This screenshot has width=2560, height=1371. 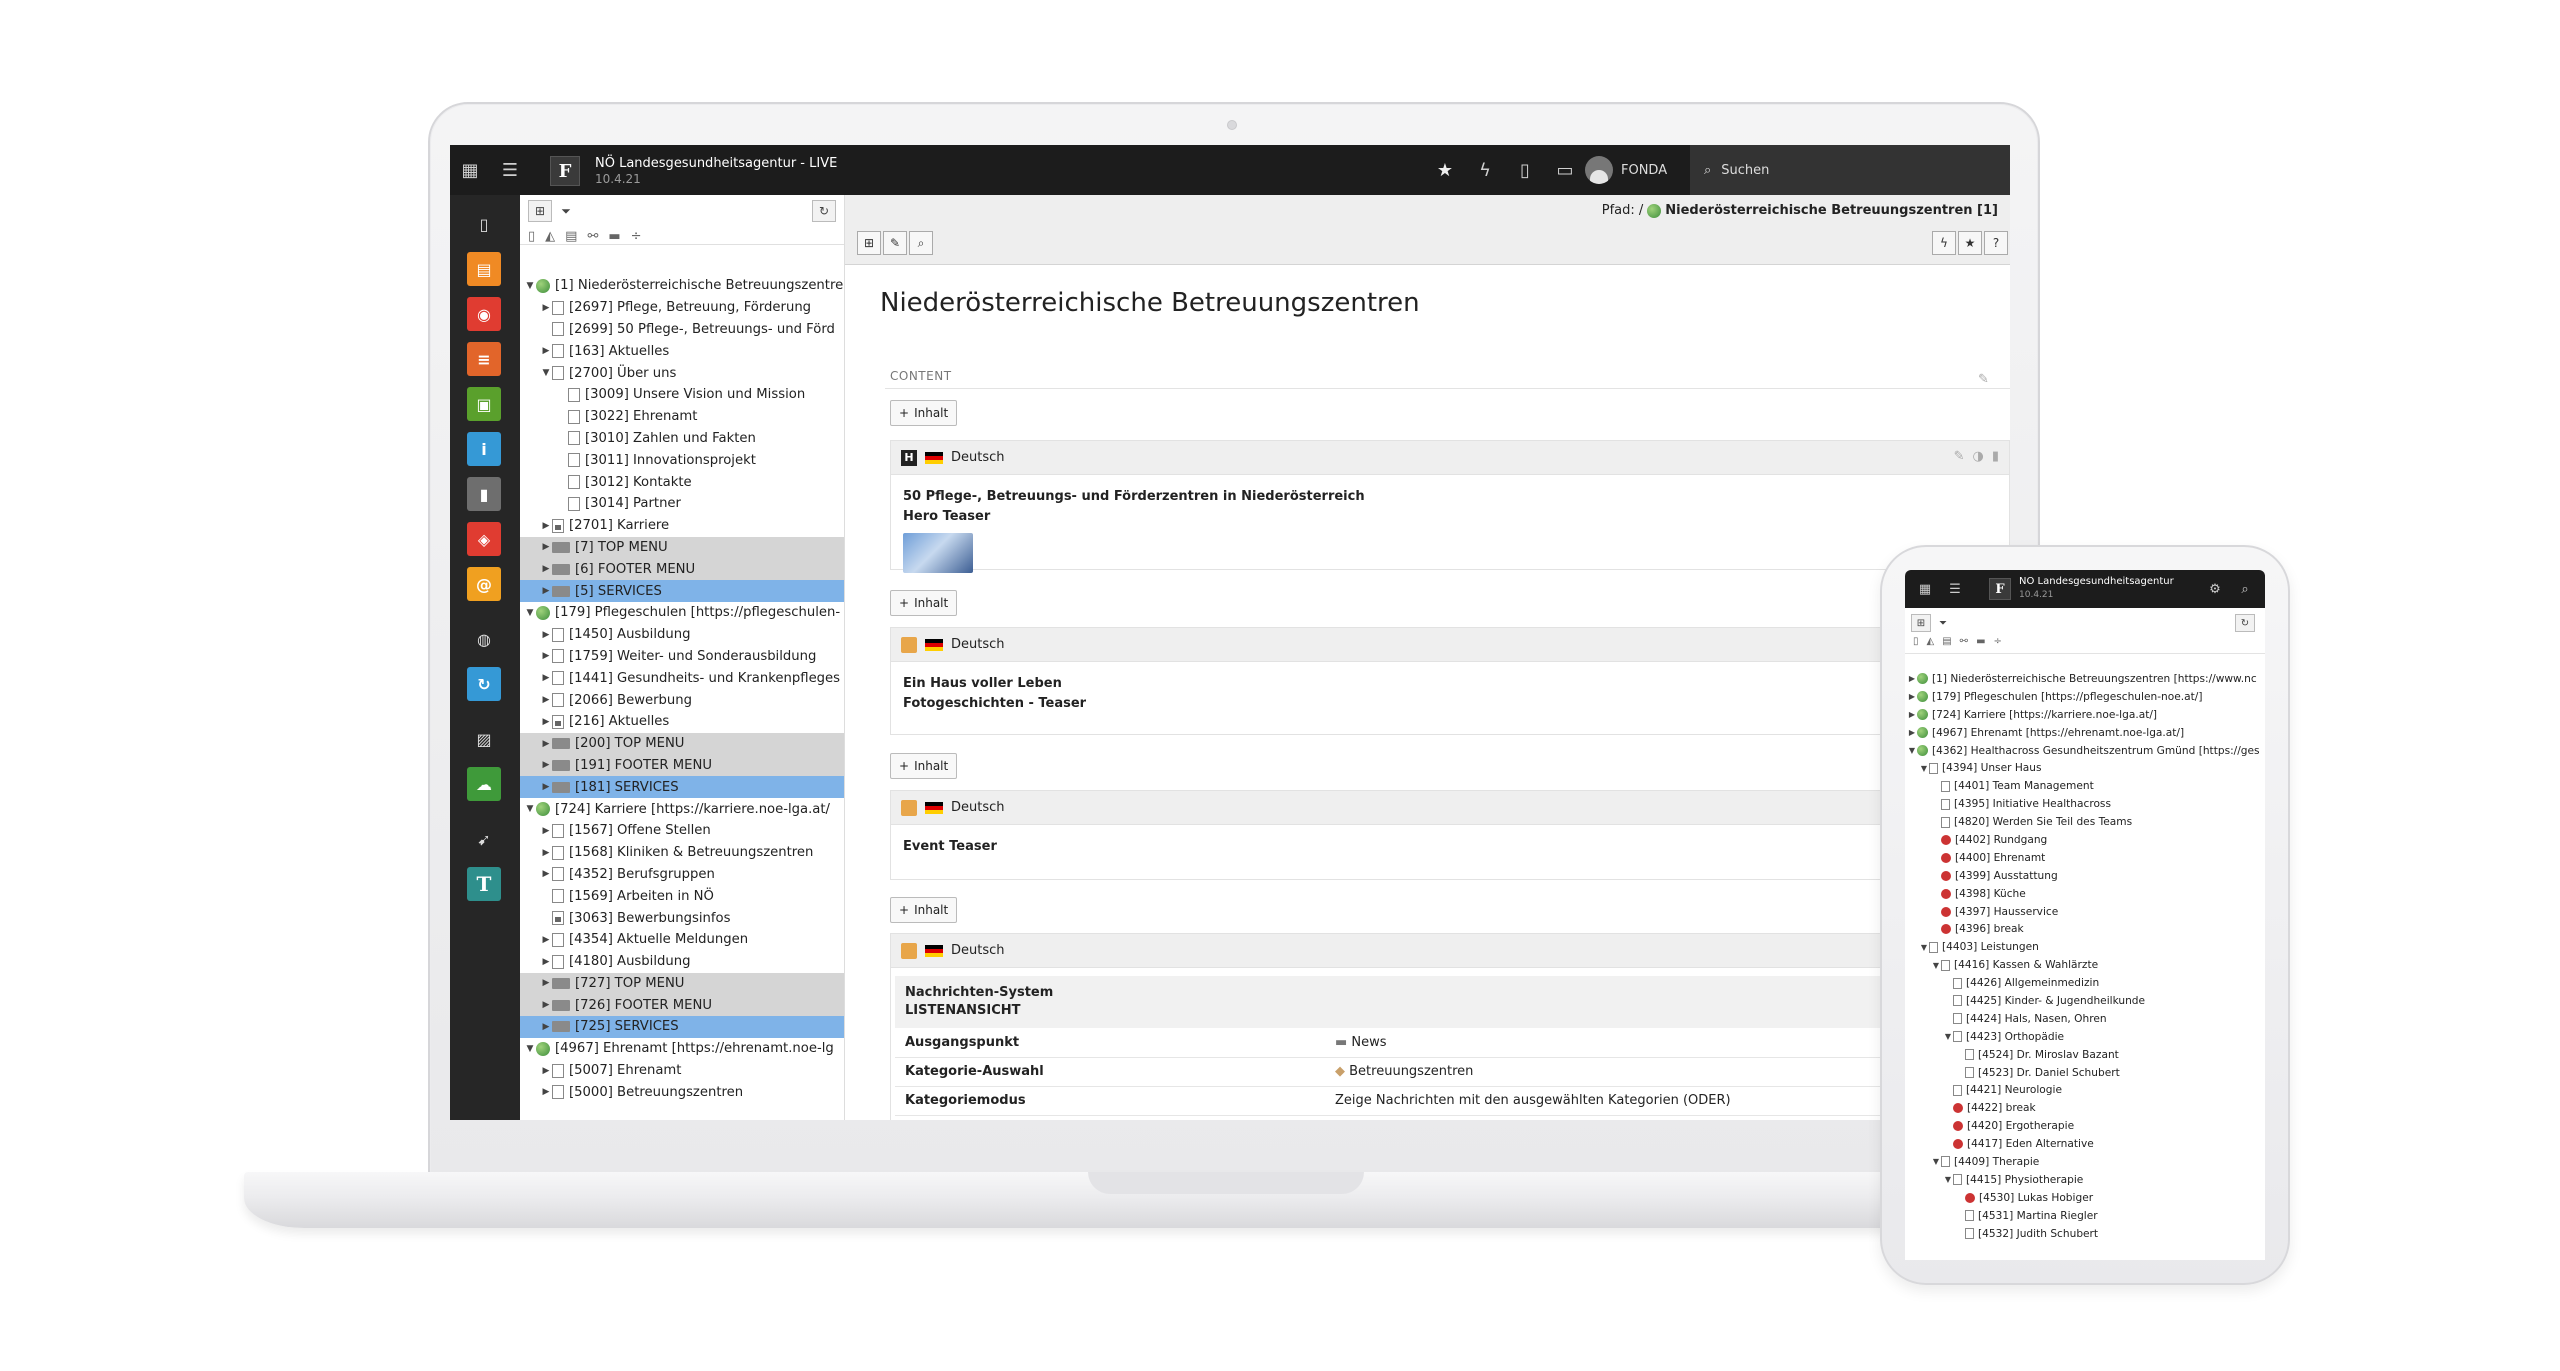 What do you see at coordinates (484, 584) in the screenshot?
I see `news-module-icon: @` at bounding box center [484, 584].